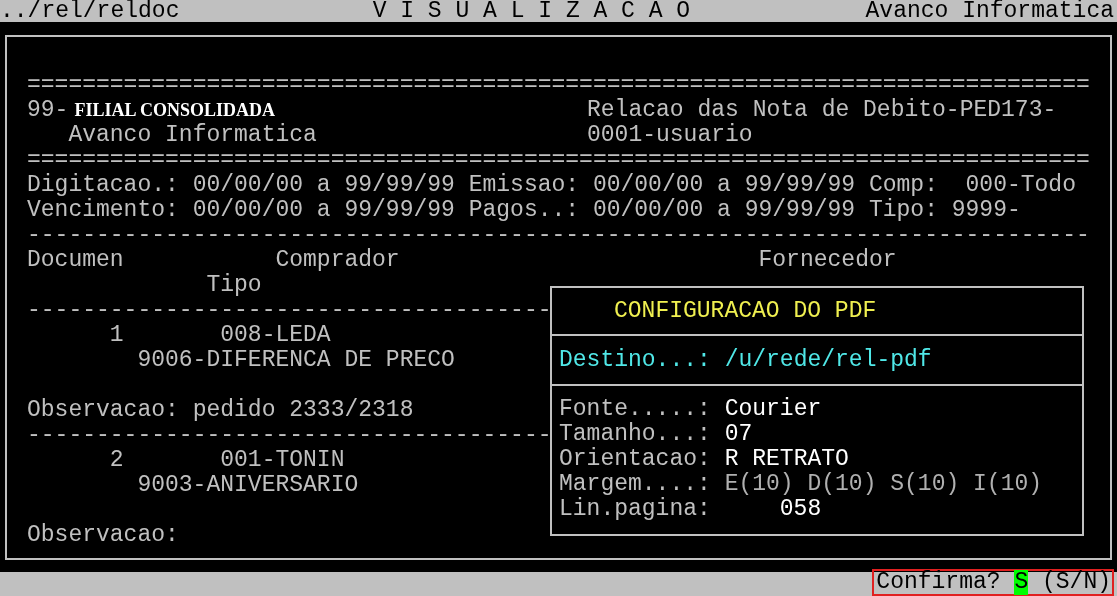 The width and height of the screenshot is (1117, 596). What do you see at coordinates (248, 485) in the screenshot?
I see `type-text: 9003-ANIVERSARIO` at bounding box center [248, 485].